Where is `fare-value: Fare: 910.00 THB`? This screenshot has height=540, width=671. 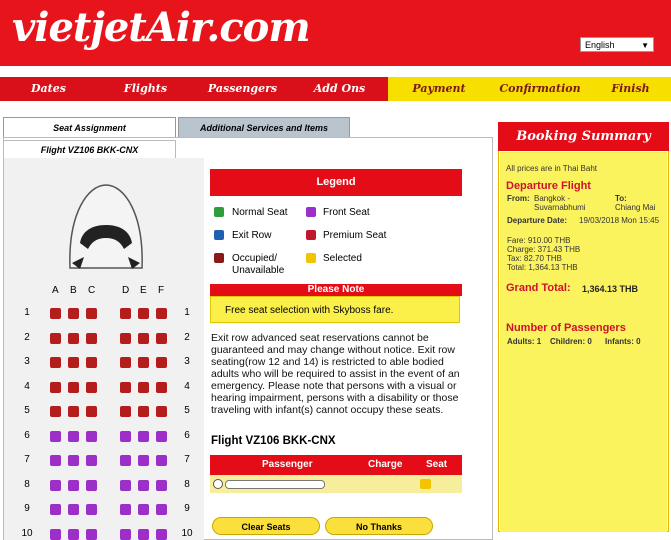
fare-value: Fare: 910.00 THB is located at coordinates (539, 240).